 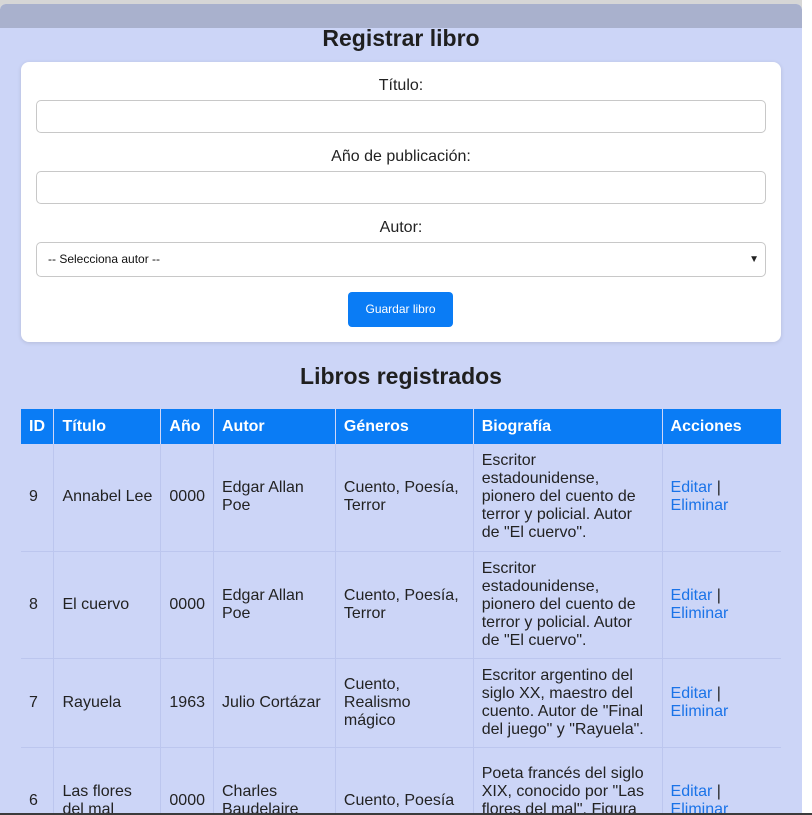 I want to click on save-book-button: Guardar libro, so click(x=400, y=309).